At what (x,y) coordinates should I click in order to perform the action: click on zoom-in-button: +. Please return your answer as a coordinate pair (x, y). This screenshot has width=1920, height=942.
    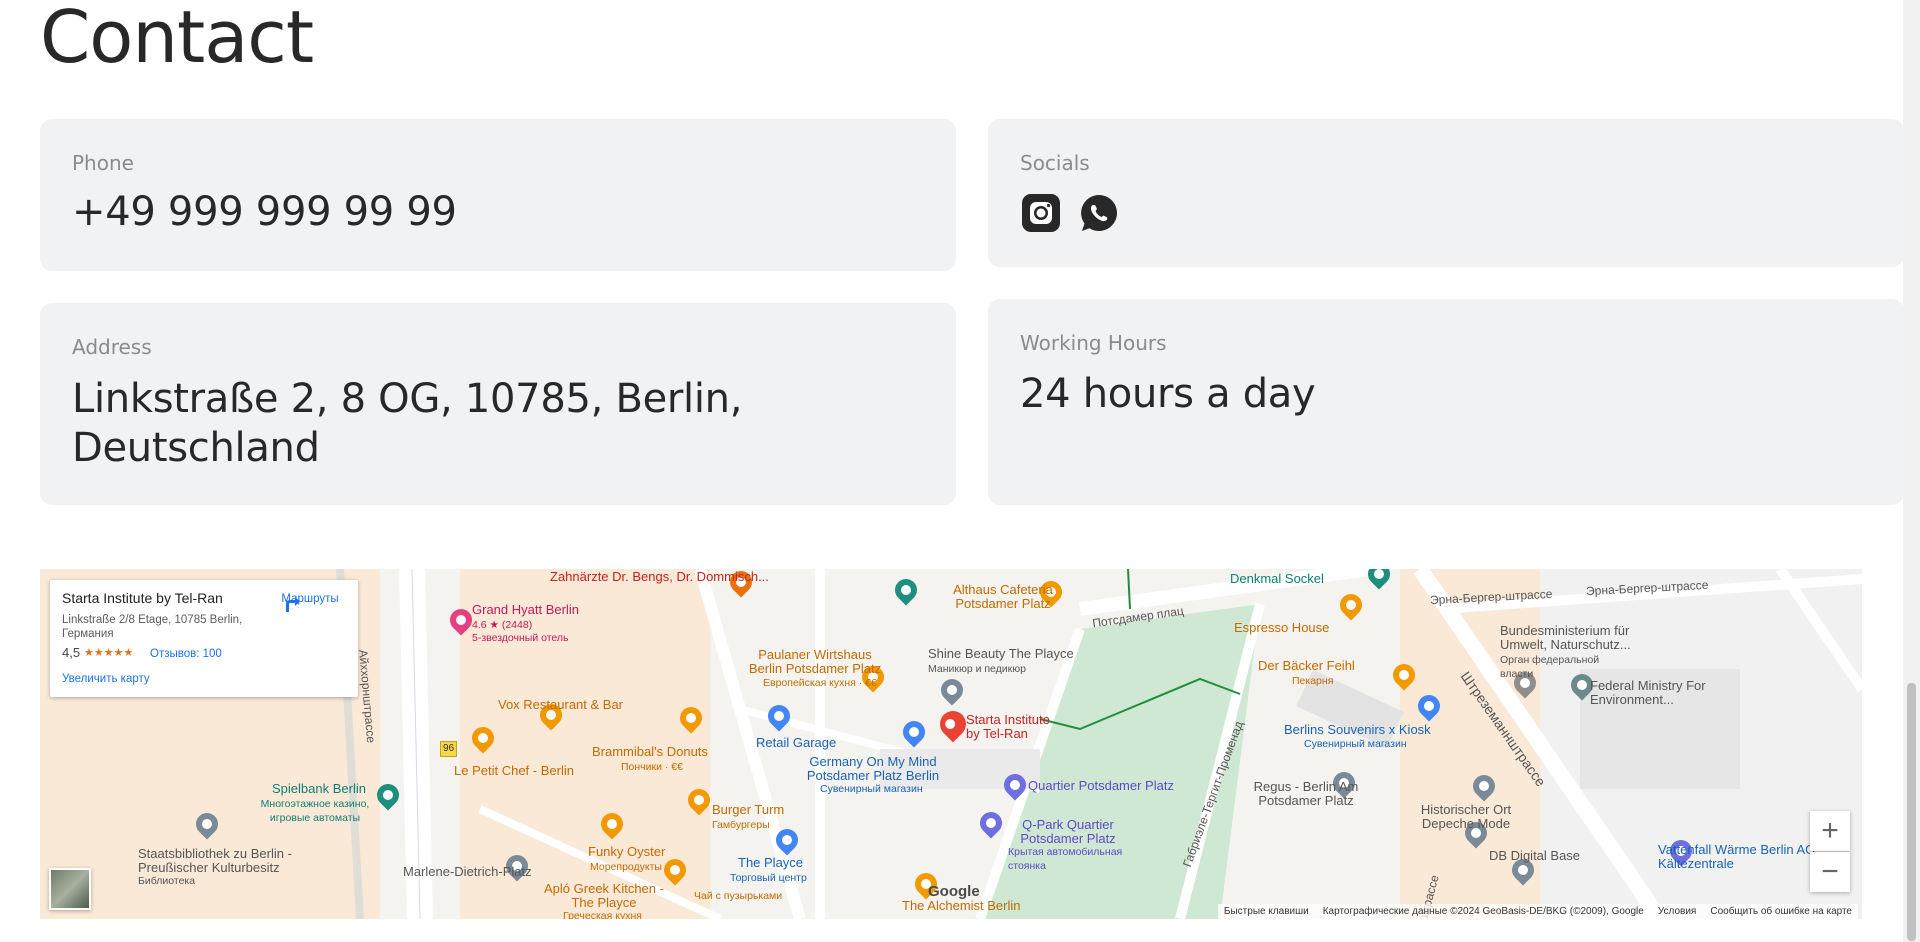
    Looking at the image, I should click on (1830, 831).